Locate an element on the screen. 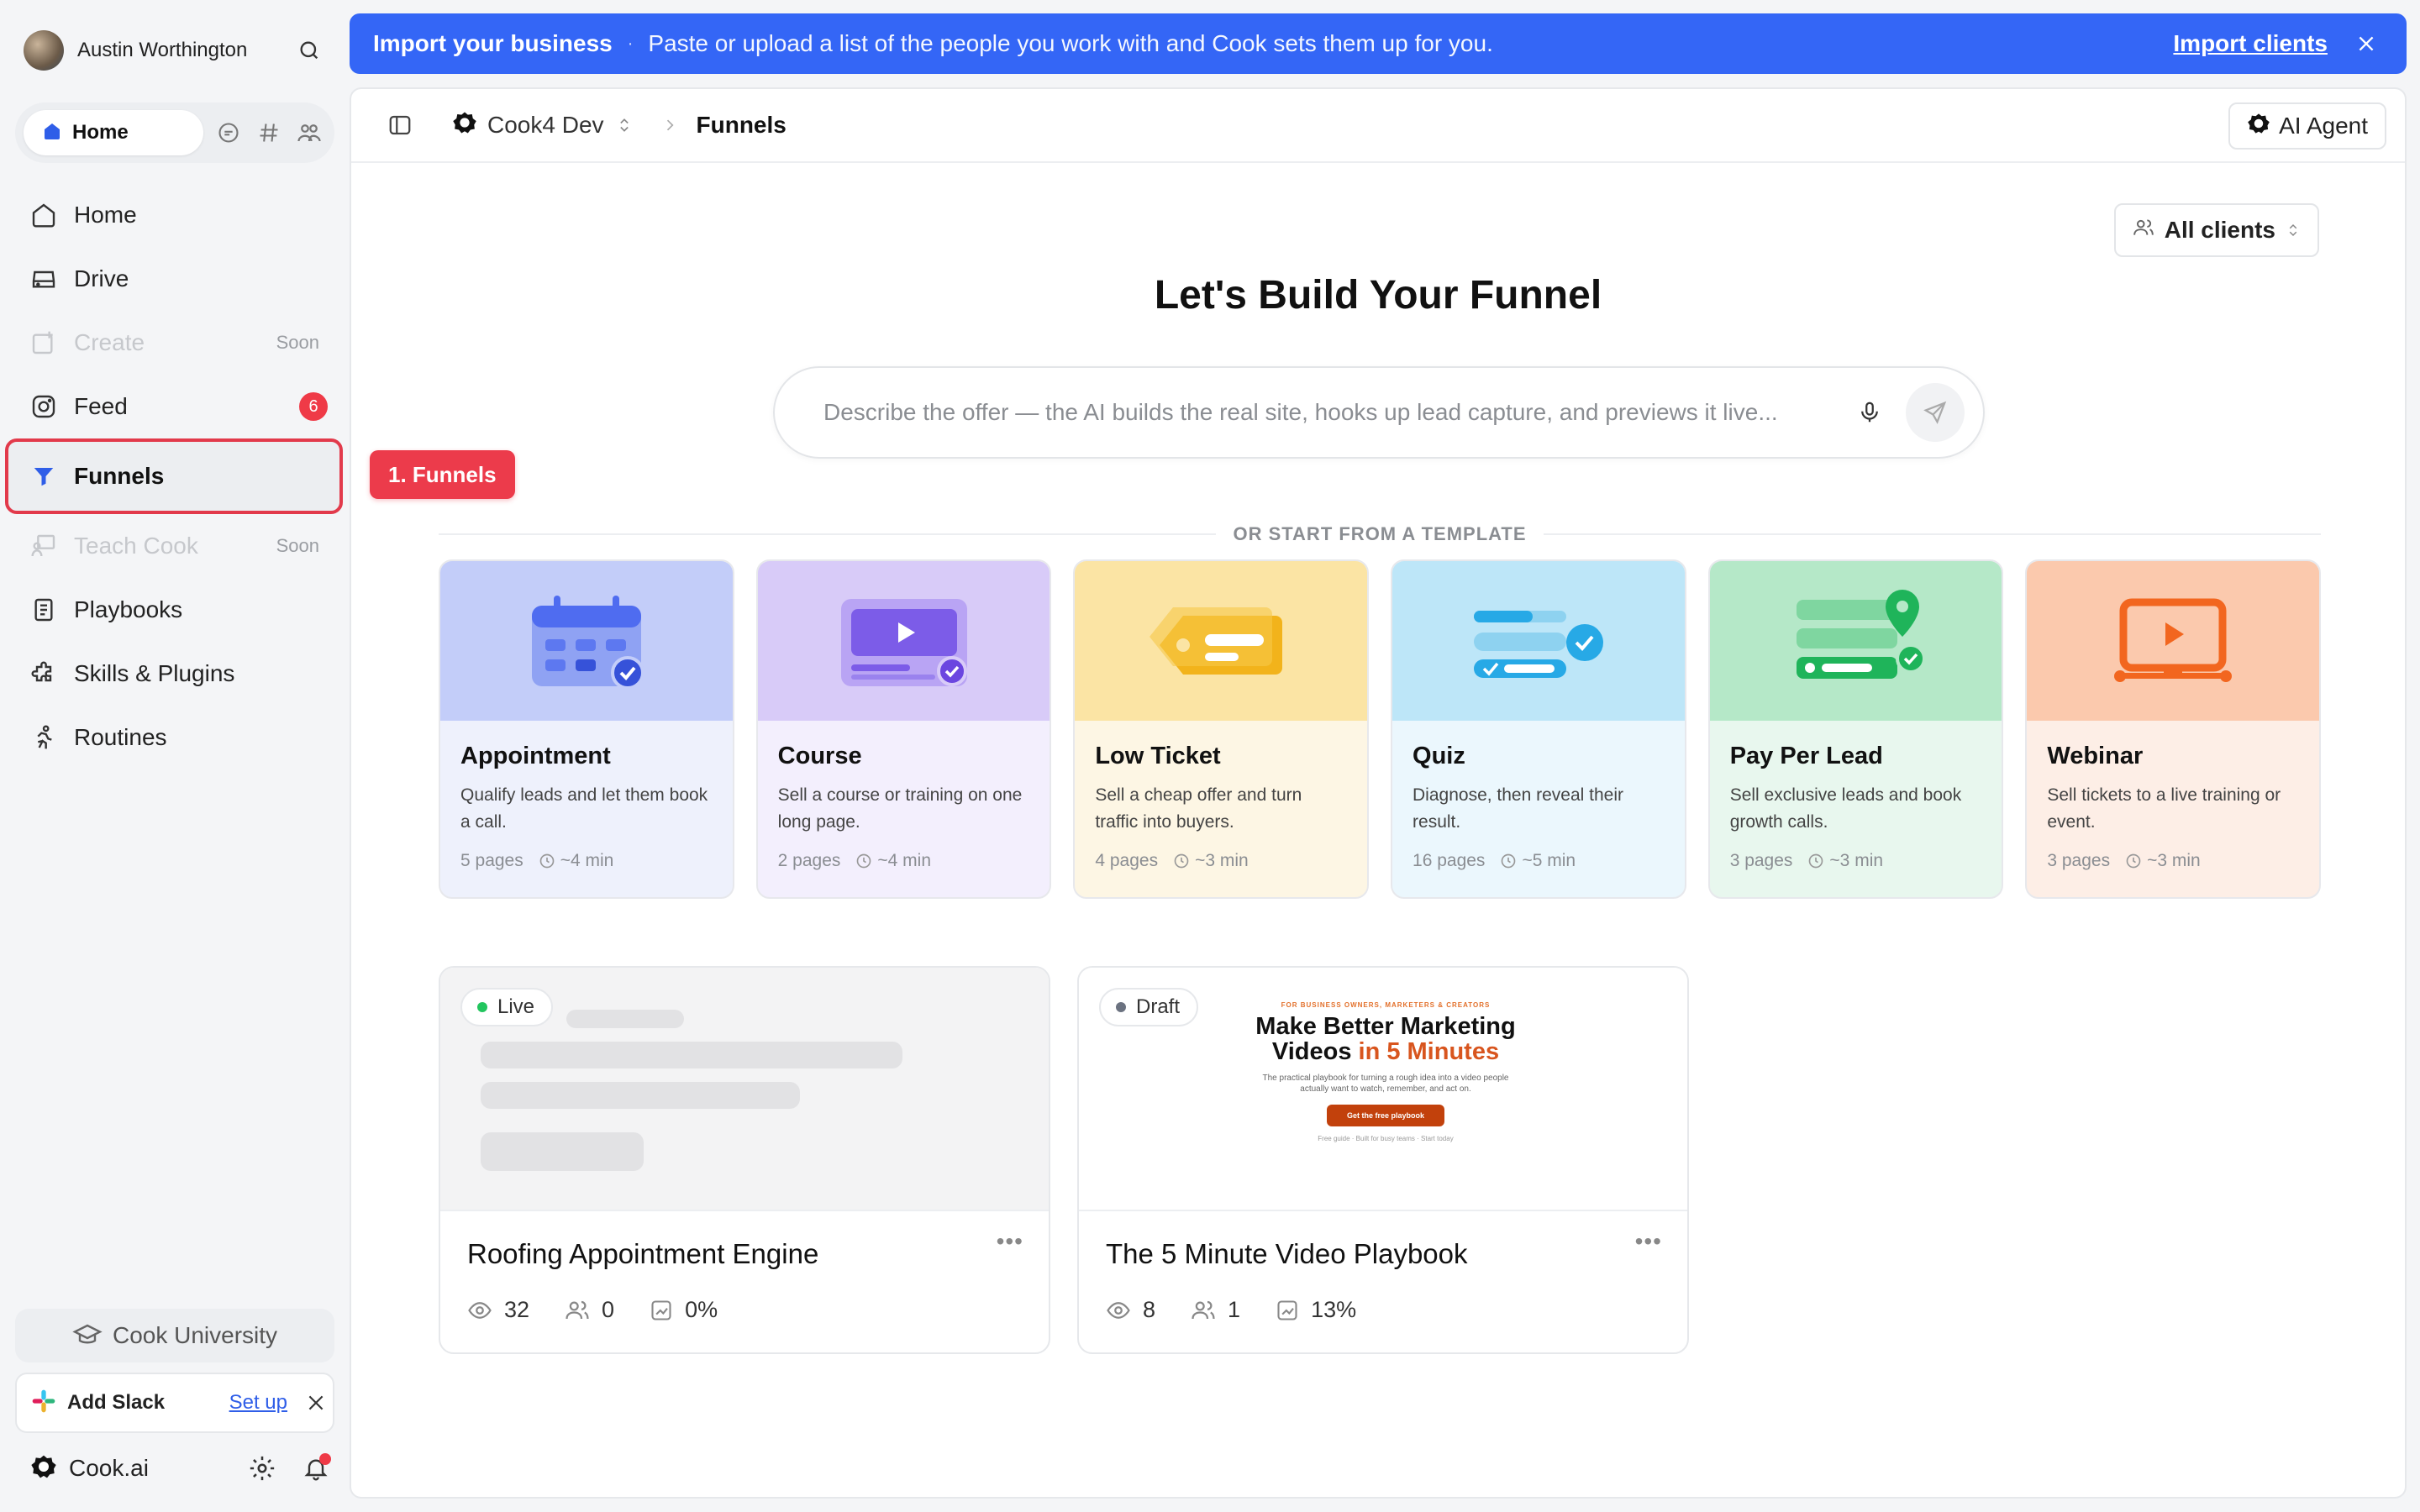 The image size is (2420, 1512). status-label: Draft is located at coordinates (1158, 1006).